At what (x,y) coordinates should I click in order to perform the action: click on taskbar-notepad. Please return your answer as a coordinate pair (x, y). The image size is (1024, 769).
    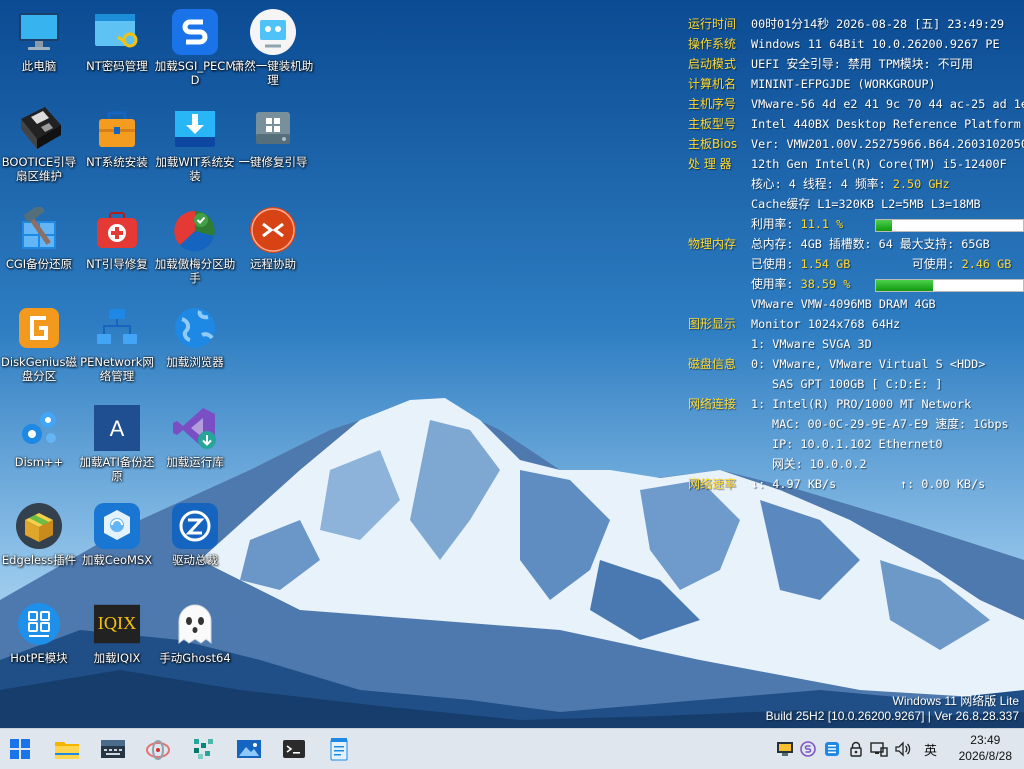
    Looking at the image, I should click on (339, 749).